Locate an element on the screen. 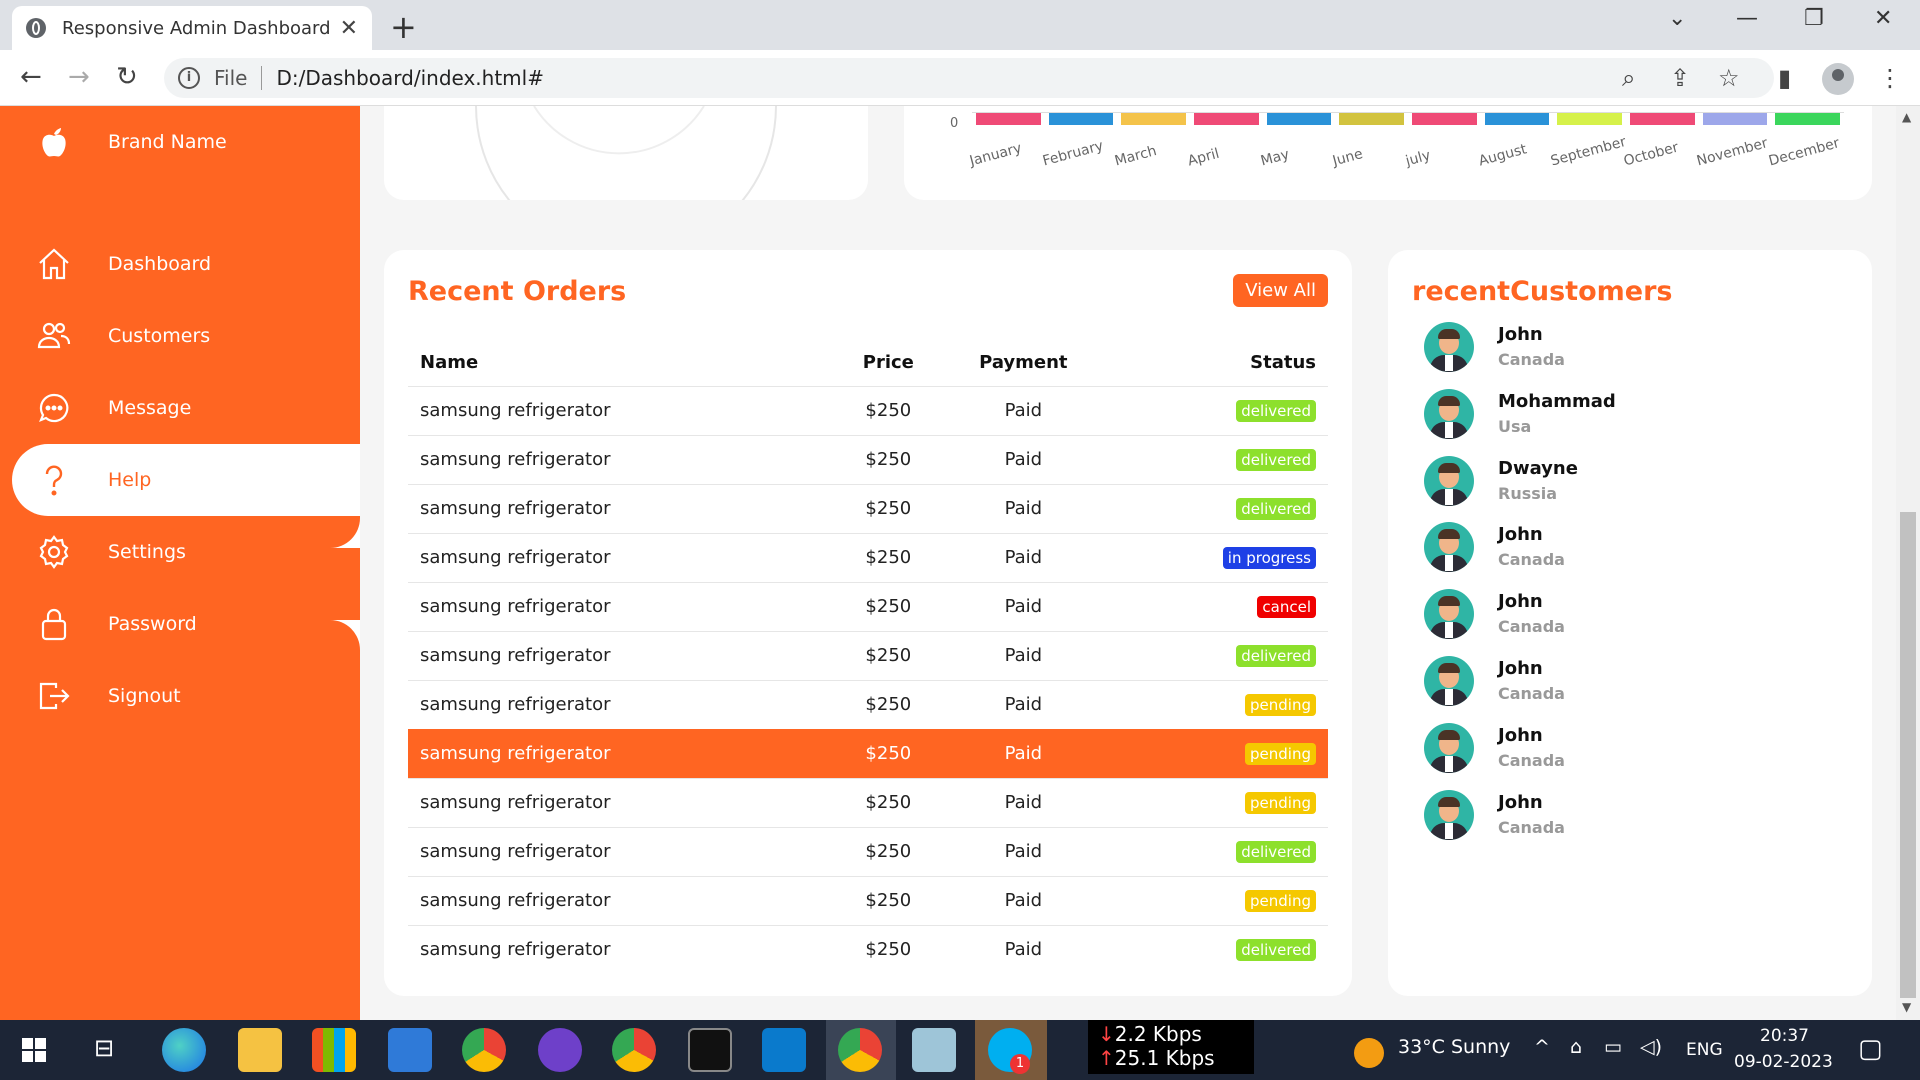 The width and height of the screenshot is (1920, 1080). scroll-up-icon: ▲ is located at coordinates (1906, 117).